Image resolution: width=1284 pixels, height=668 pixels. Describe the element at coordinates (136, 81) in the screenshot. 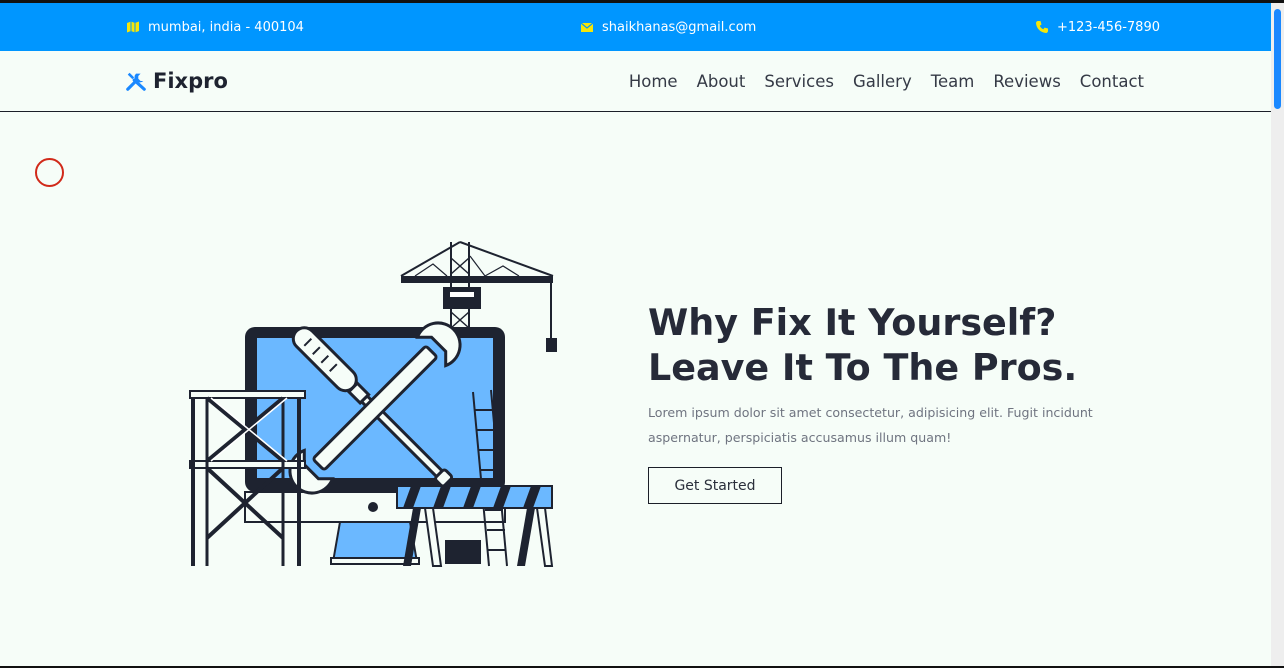

I see `tools-icon` at that location.